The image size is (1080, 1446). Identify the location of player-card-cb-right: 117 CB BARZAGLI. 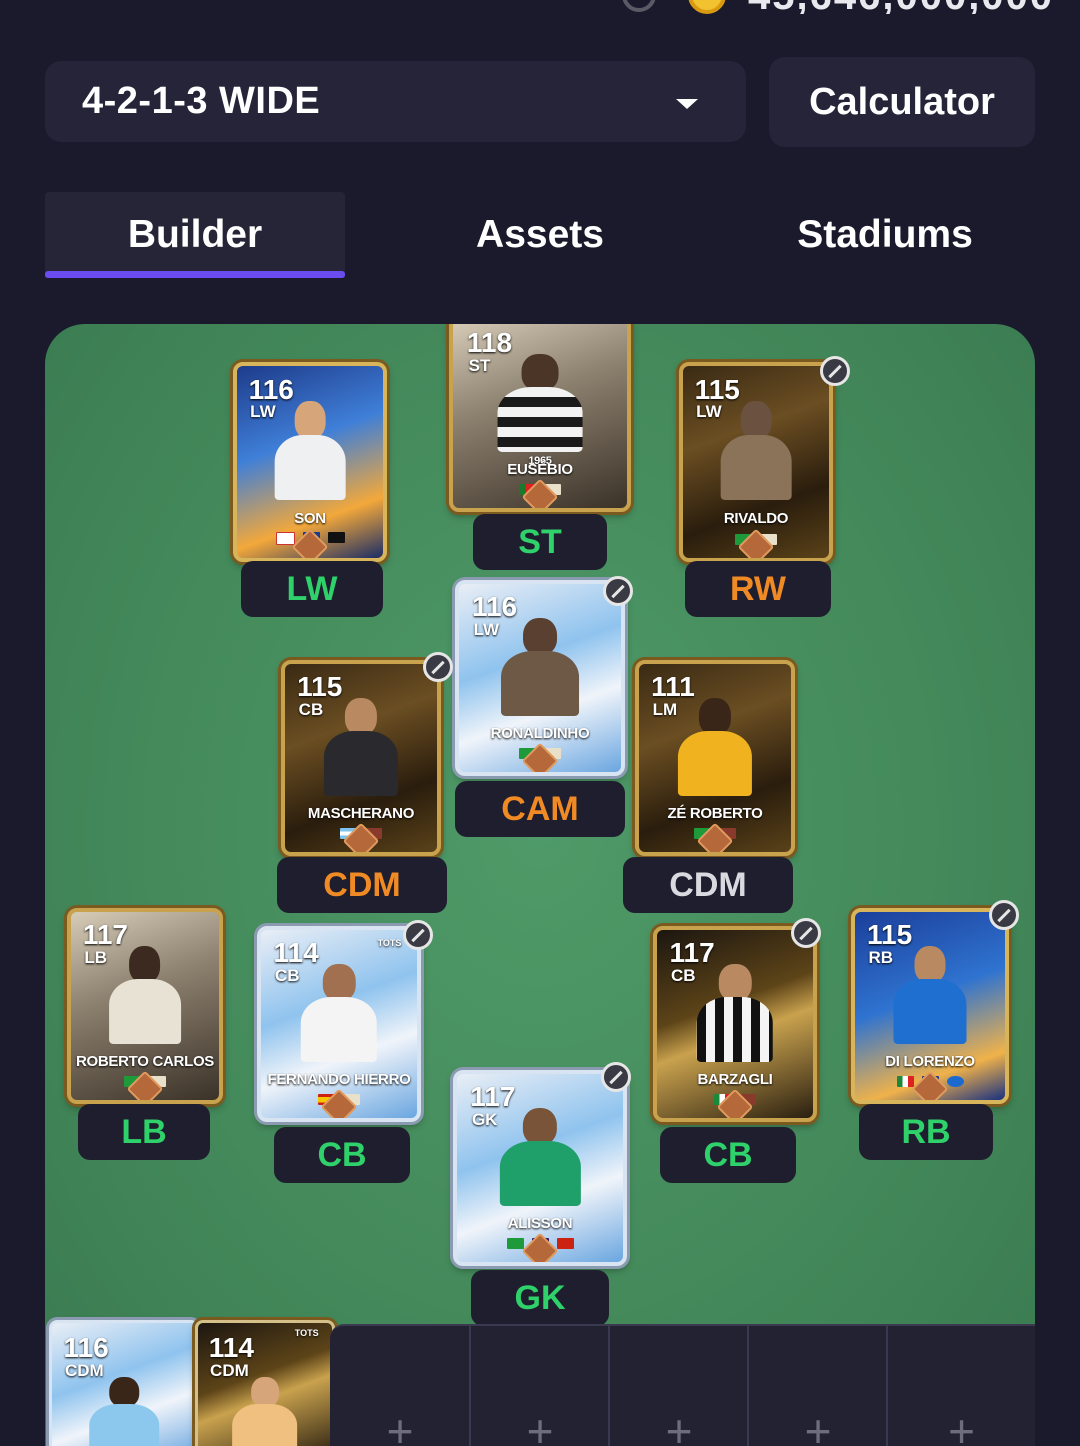
(735, 1024).